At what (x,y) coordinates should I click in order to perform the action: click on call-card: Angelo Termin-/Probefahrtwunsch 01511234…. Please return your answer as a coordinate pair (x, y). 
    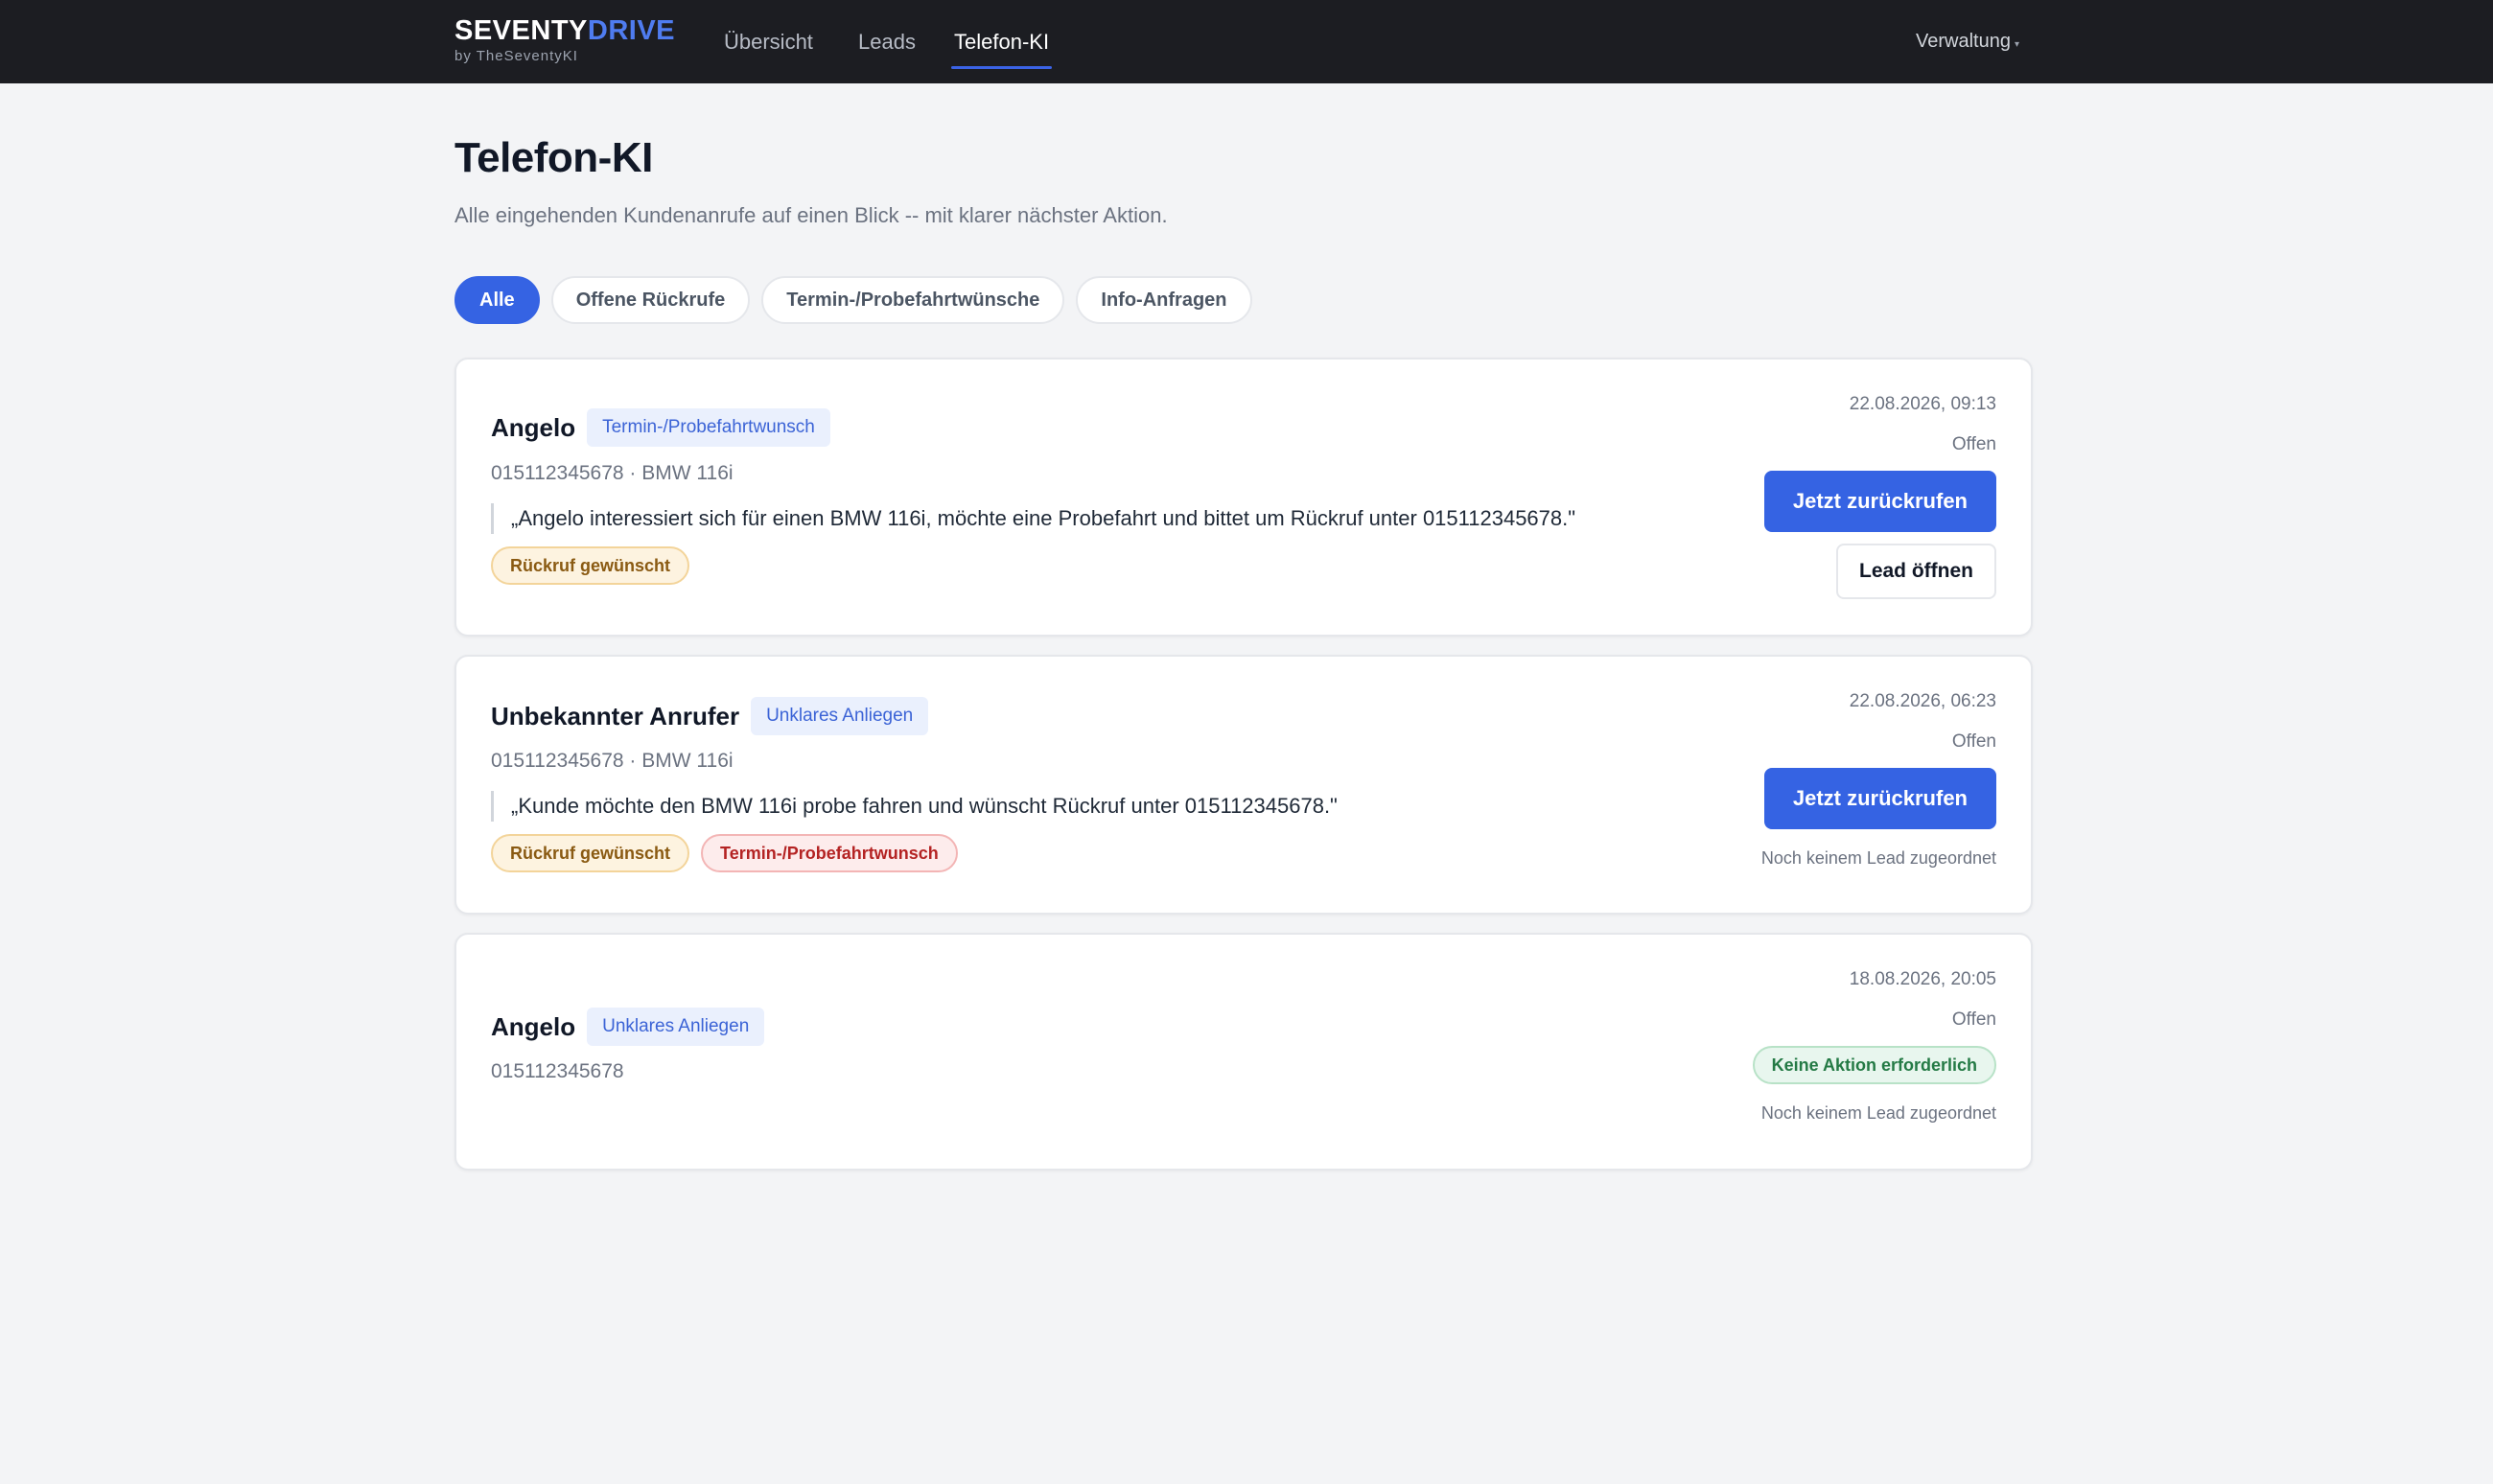
    Looking at the image, I should click on (1243, 497).